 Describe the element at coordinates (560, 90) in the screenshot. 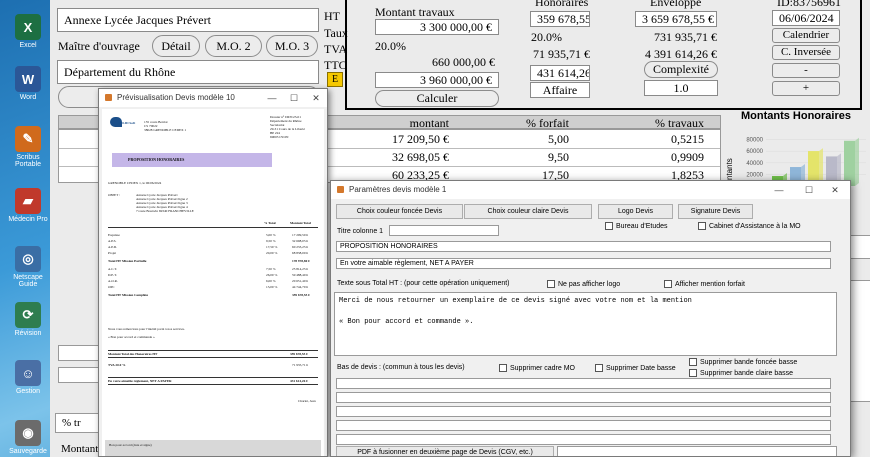

I see `affaire-button: Affaire` at that location.